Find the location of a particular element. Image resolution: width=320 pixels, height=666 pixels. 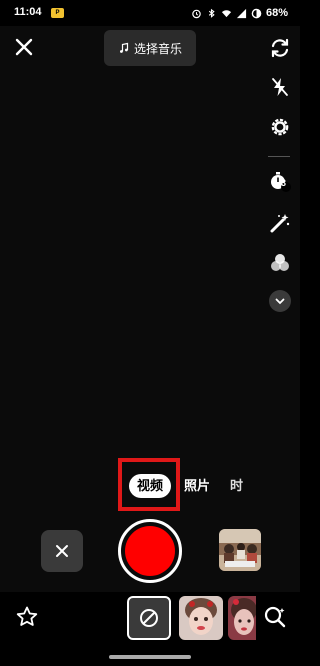

no-effect-button is located at coordinates (149, 618).